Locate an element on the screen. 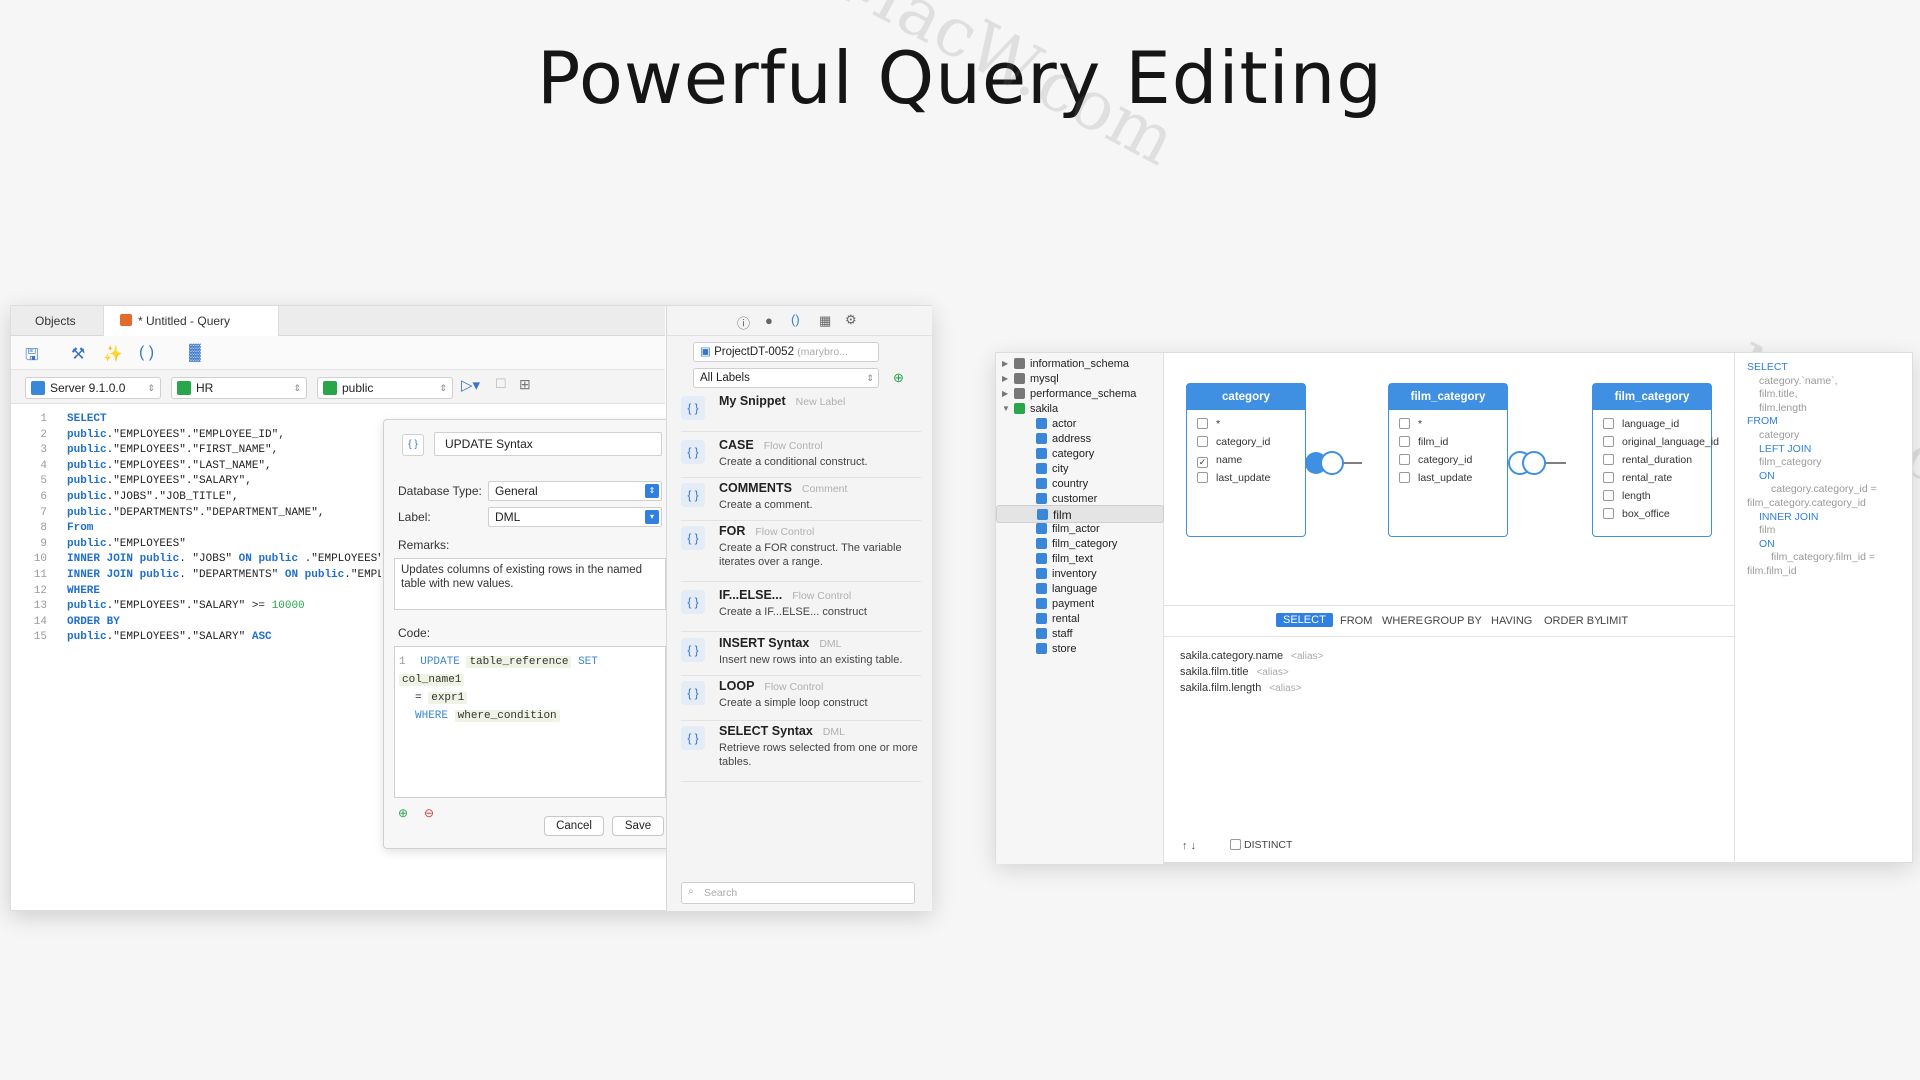  grid-icon: ▦ is located at coordinates (825, 321).